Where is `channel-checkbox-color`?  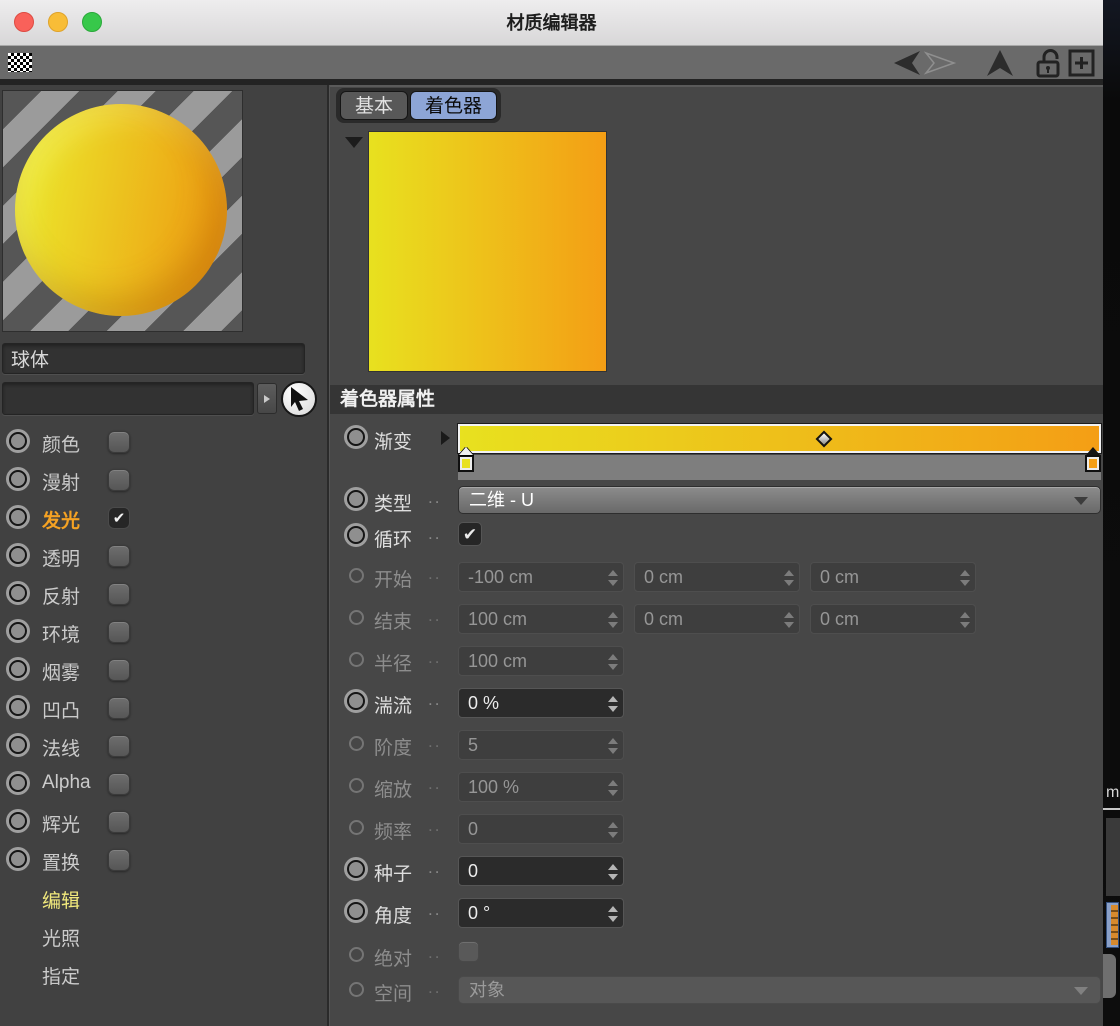
channel-checkbox-color is located at coordinates (119, 442).